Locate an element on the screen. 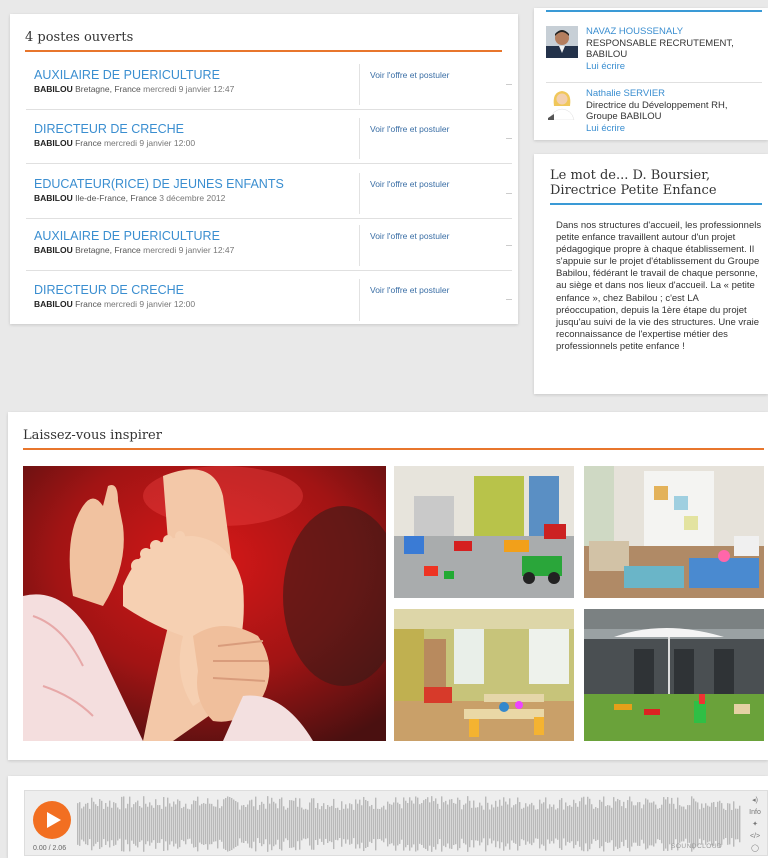 The width and height of the screenshot is (768, 858). info-link: Info is located at coordinates (755, 813).